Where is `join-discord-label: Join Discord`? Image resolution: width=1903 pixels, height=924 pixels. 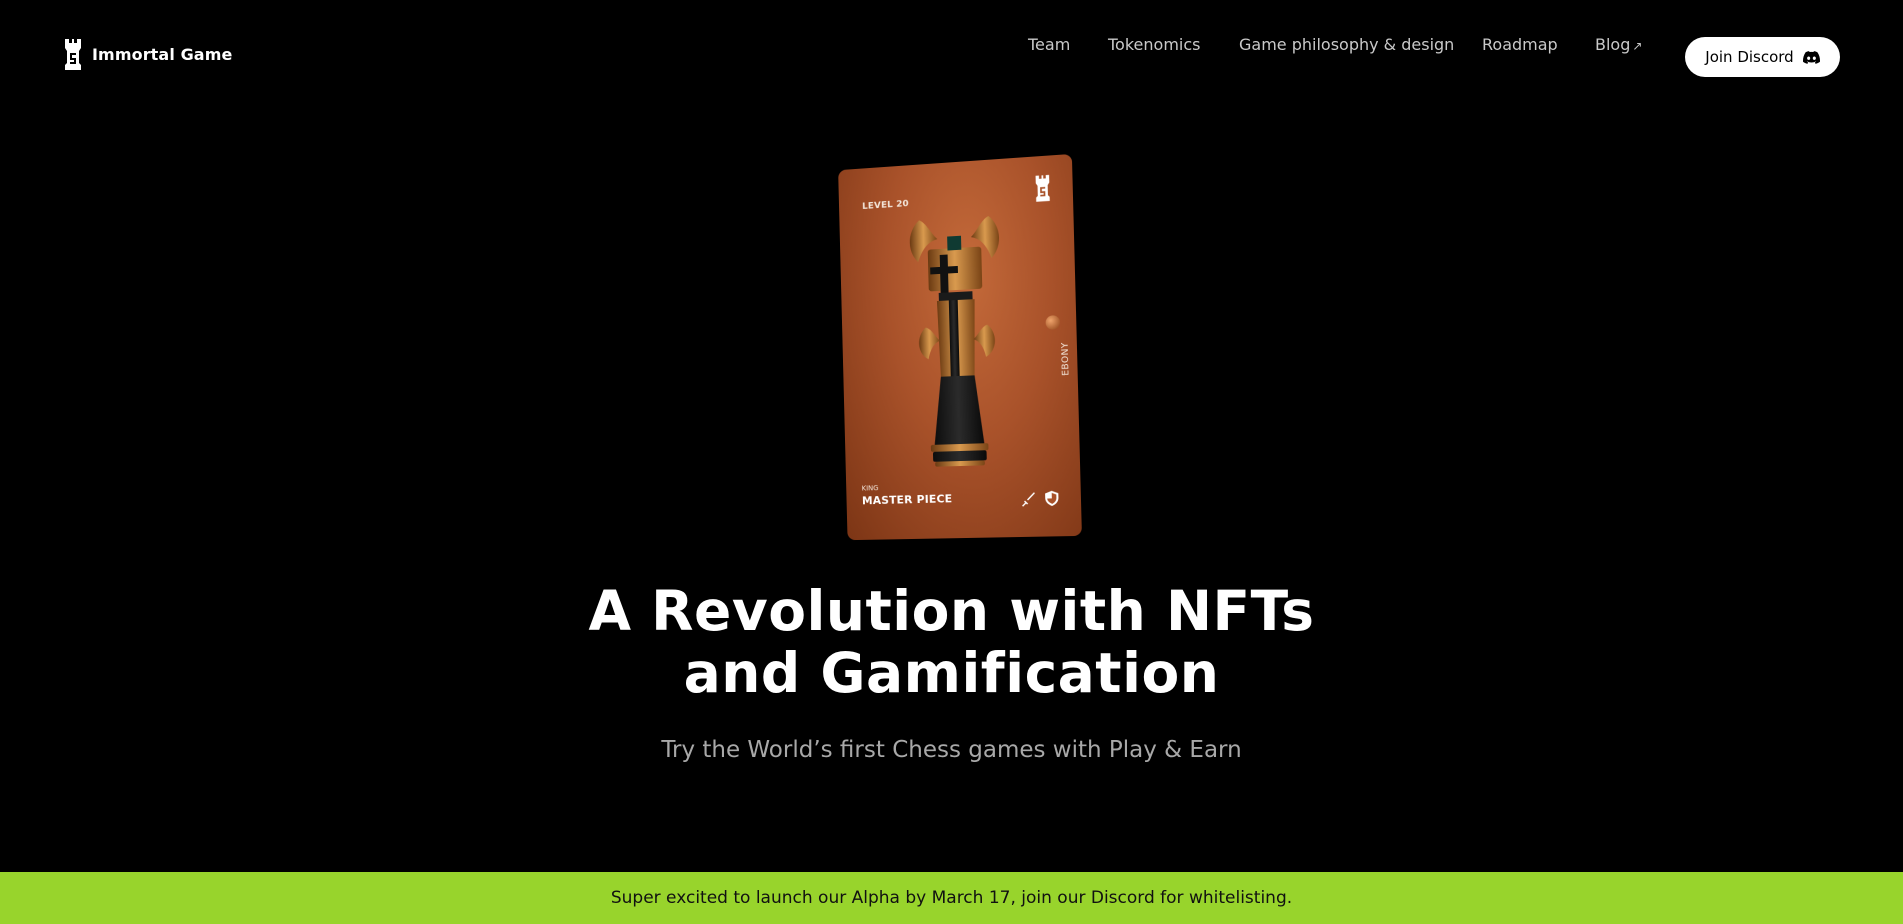
join-discord-label: Join Discord is located at coordinates (1749, 57).